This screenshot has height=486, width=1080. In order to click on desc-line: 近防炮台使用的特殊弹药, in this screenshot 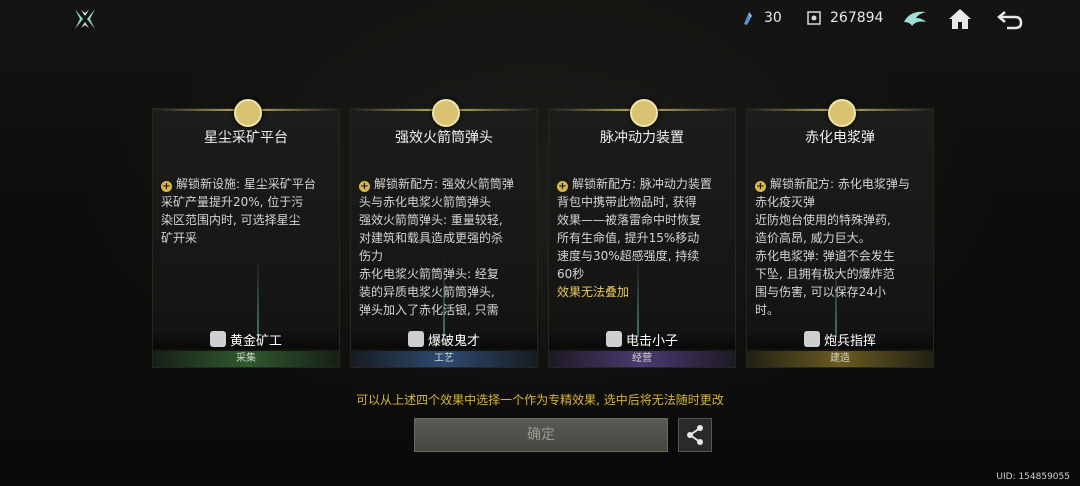, I will do `click(823, 220)`.